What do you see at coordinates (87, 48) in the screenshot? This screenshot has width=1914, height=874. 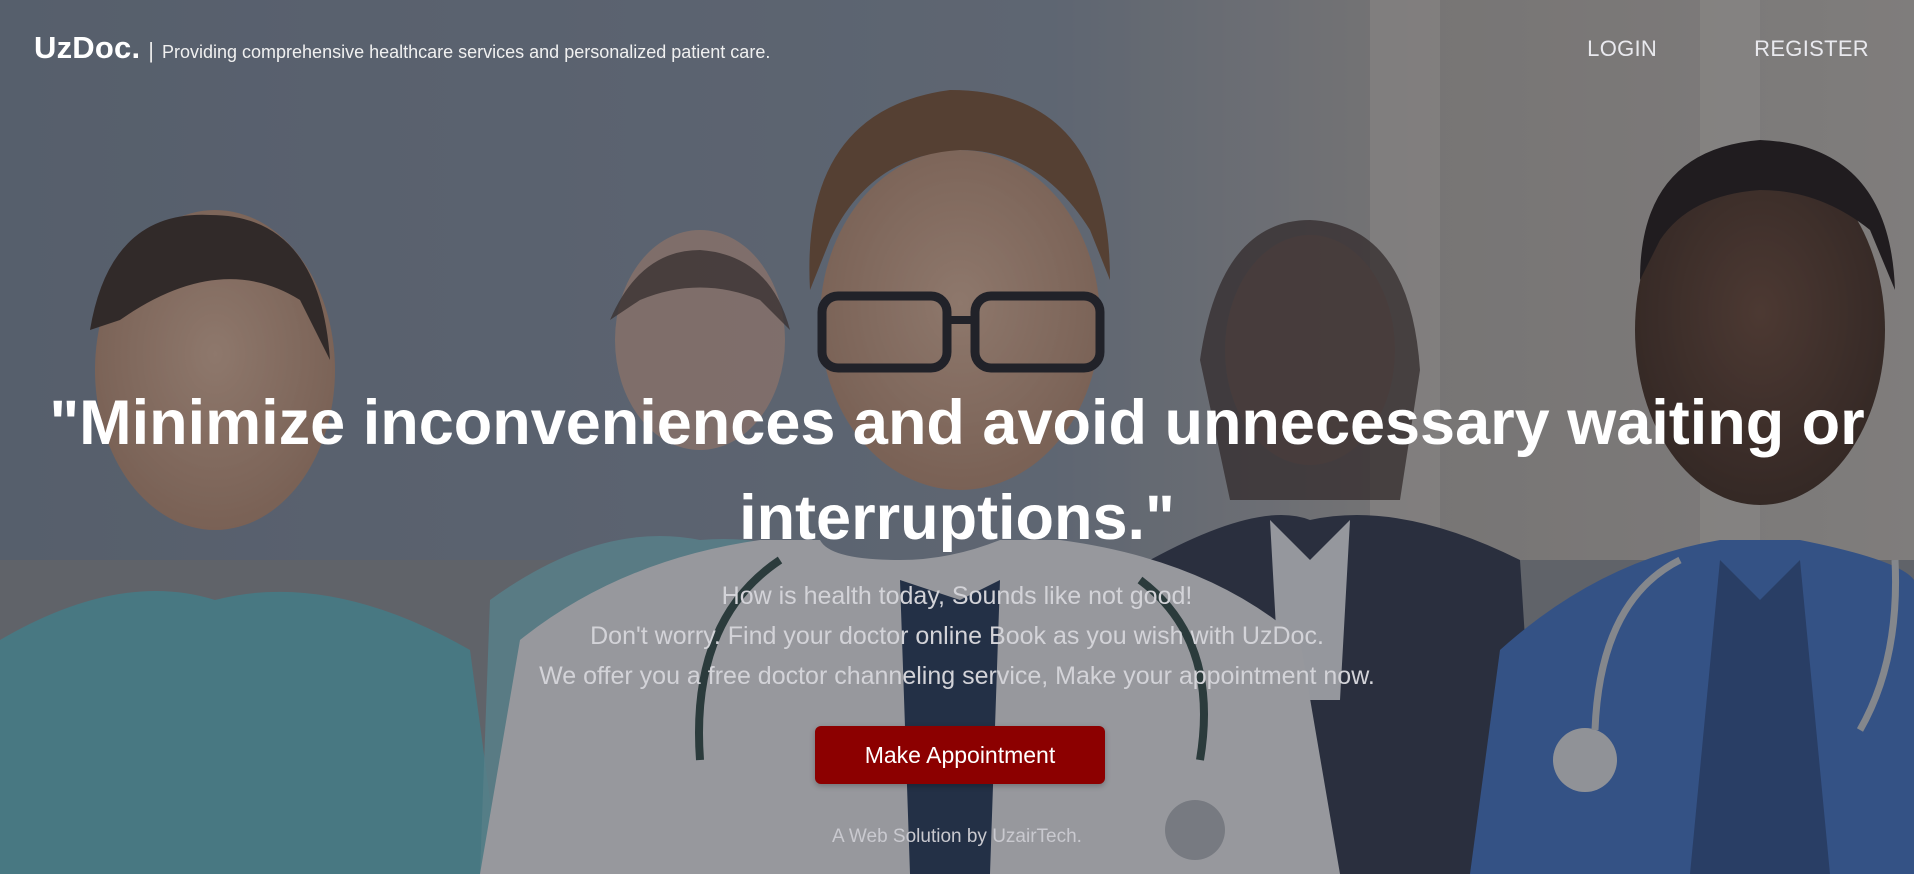 I see `site-logo: UzDoc.` at bounding box center [87, 48].